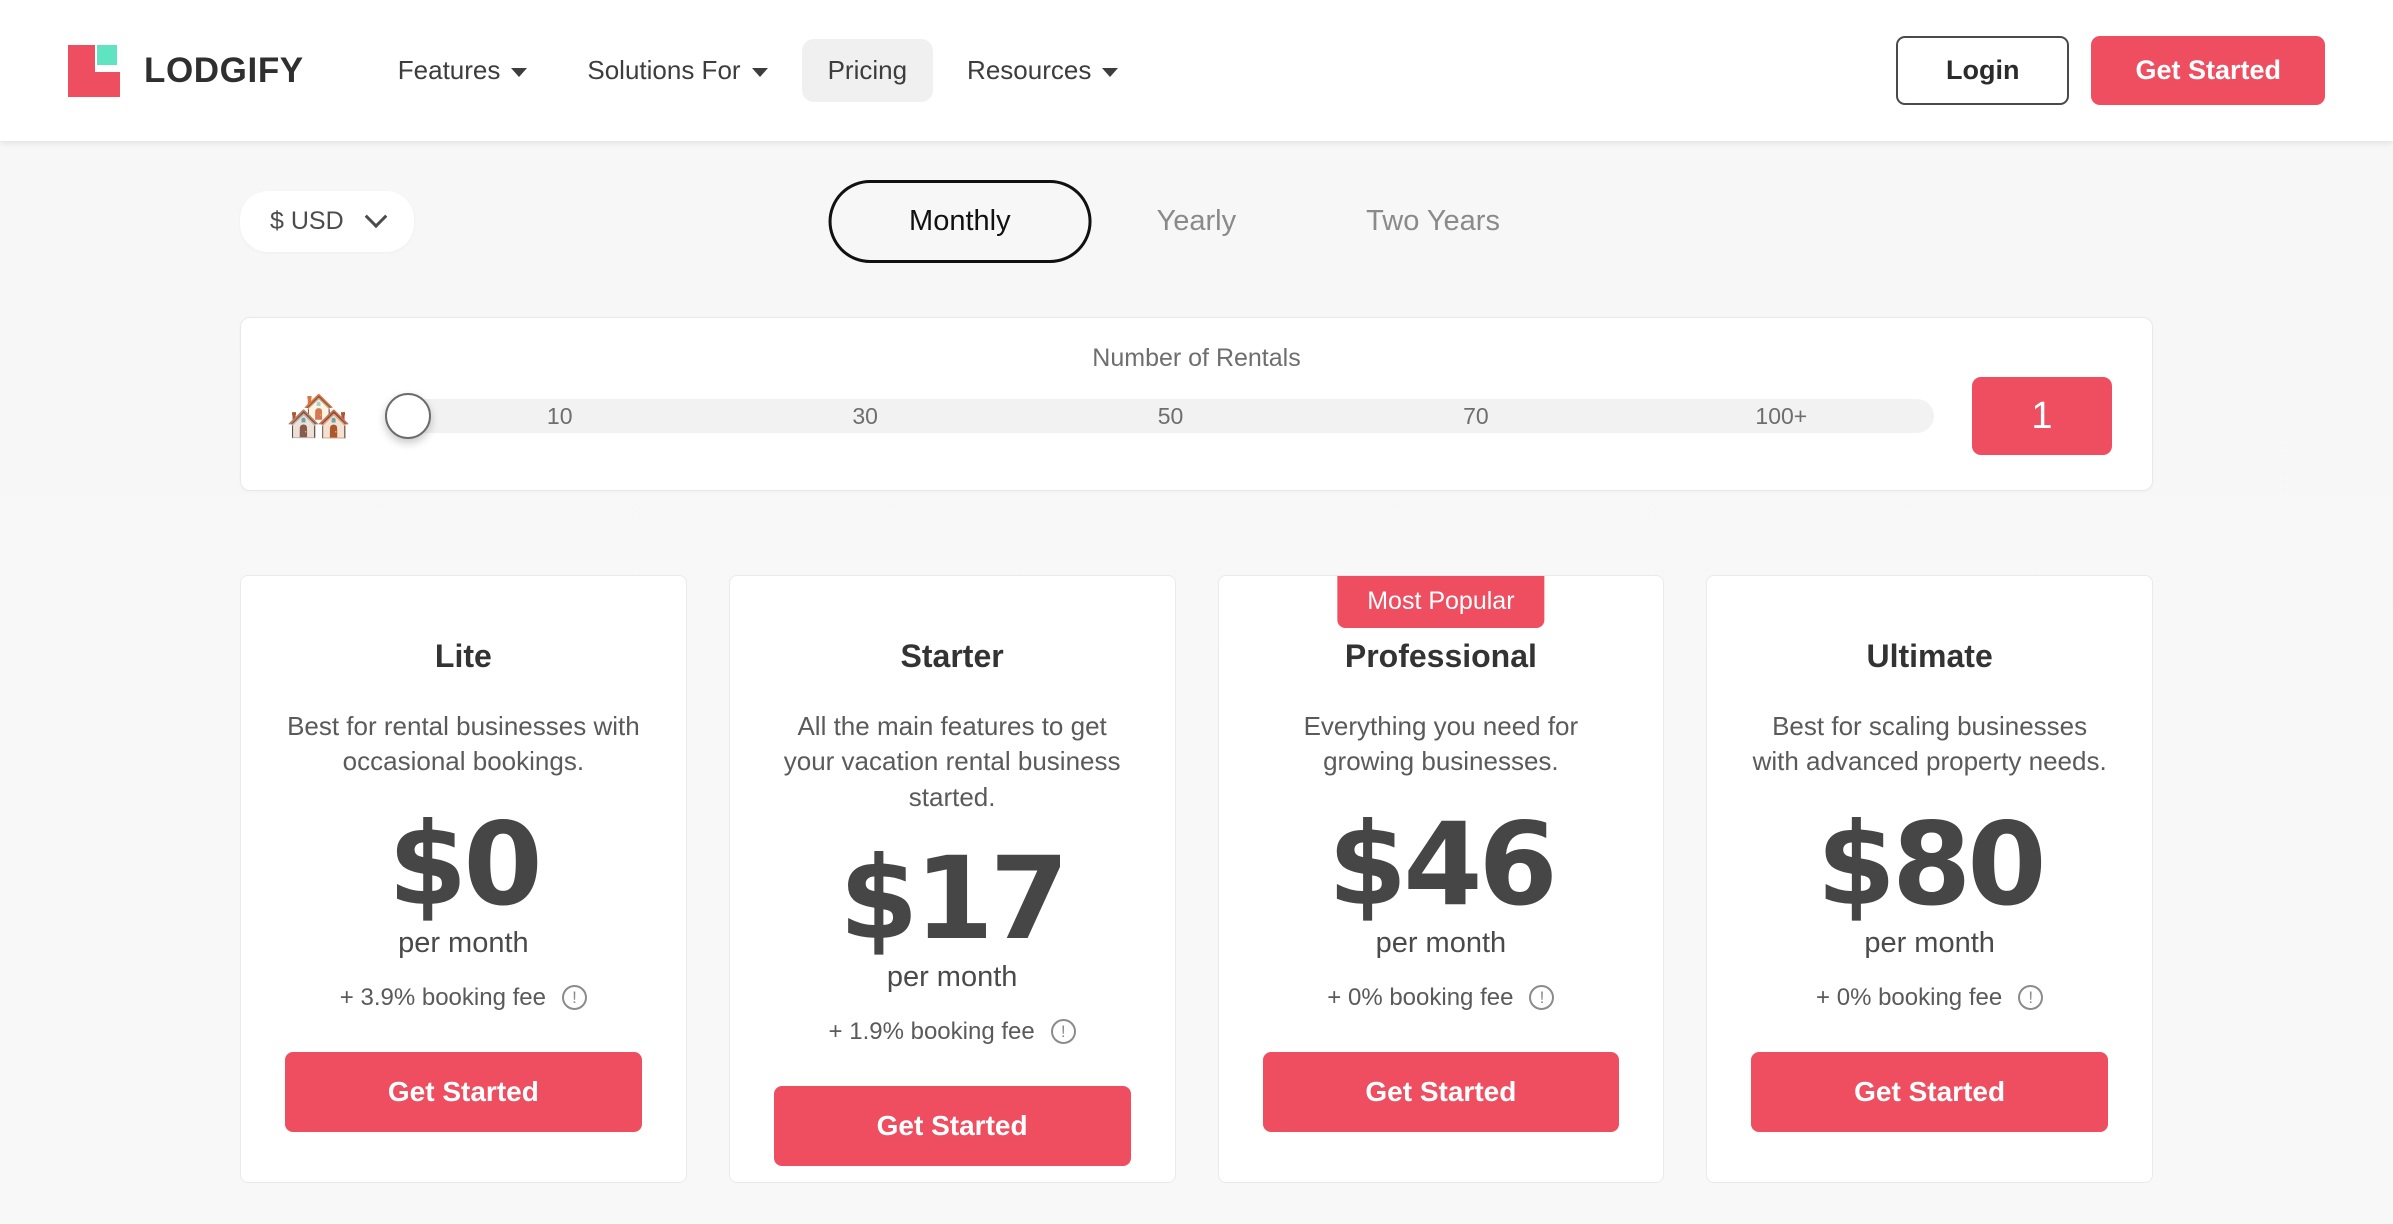 The height and width of the screenshot is (1224, 2393). I want to click on billing-option-monthly: Monthly, so click(960, 221).